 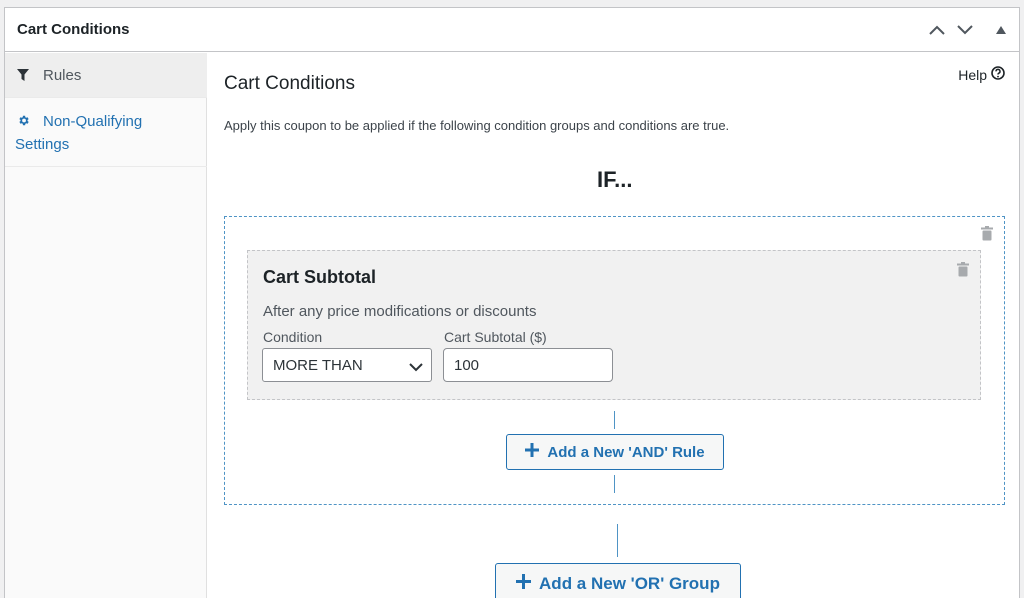 I want to click on cart-subtotal-value: 100, so click(x=467, y=365).